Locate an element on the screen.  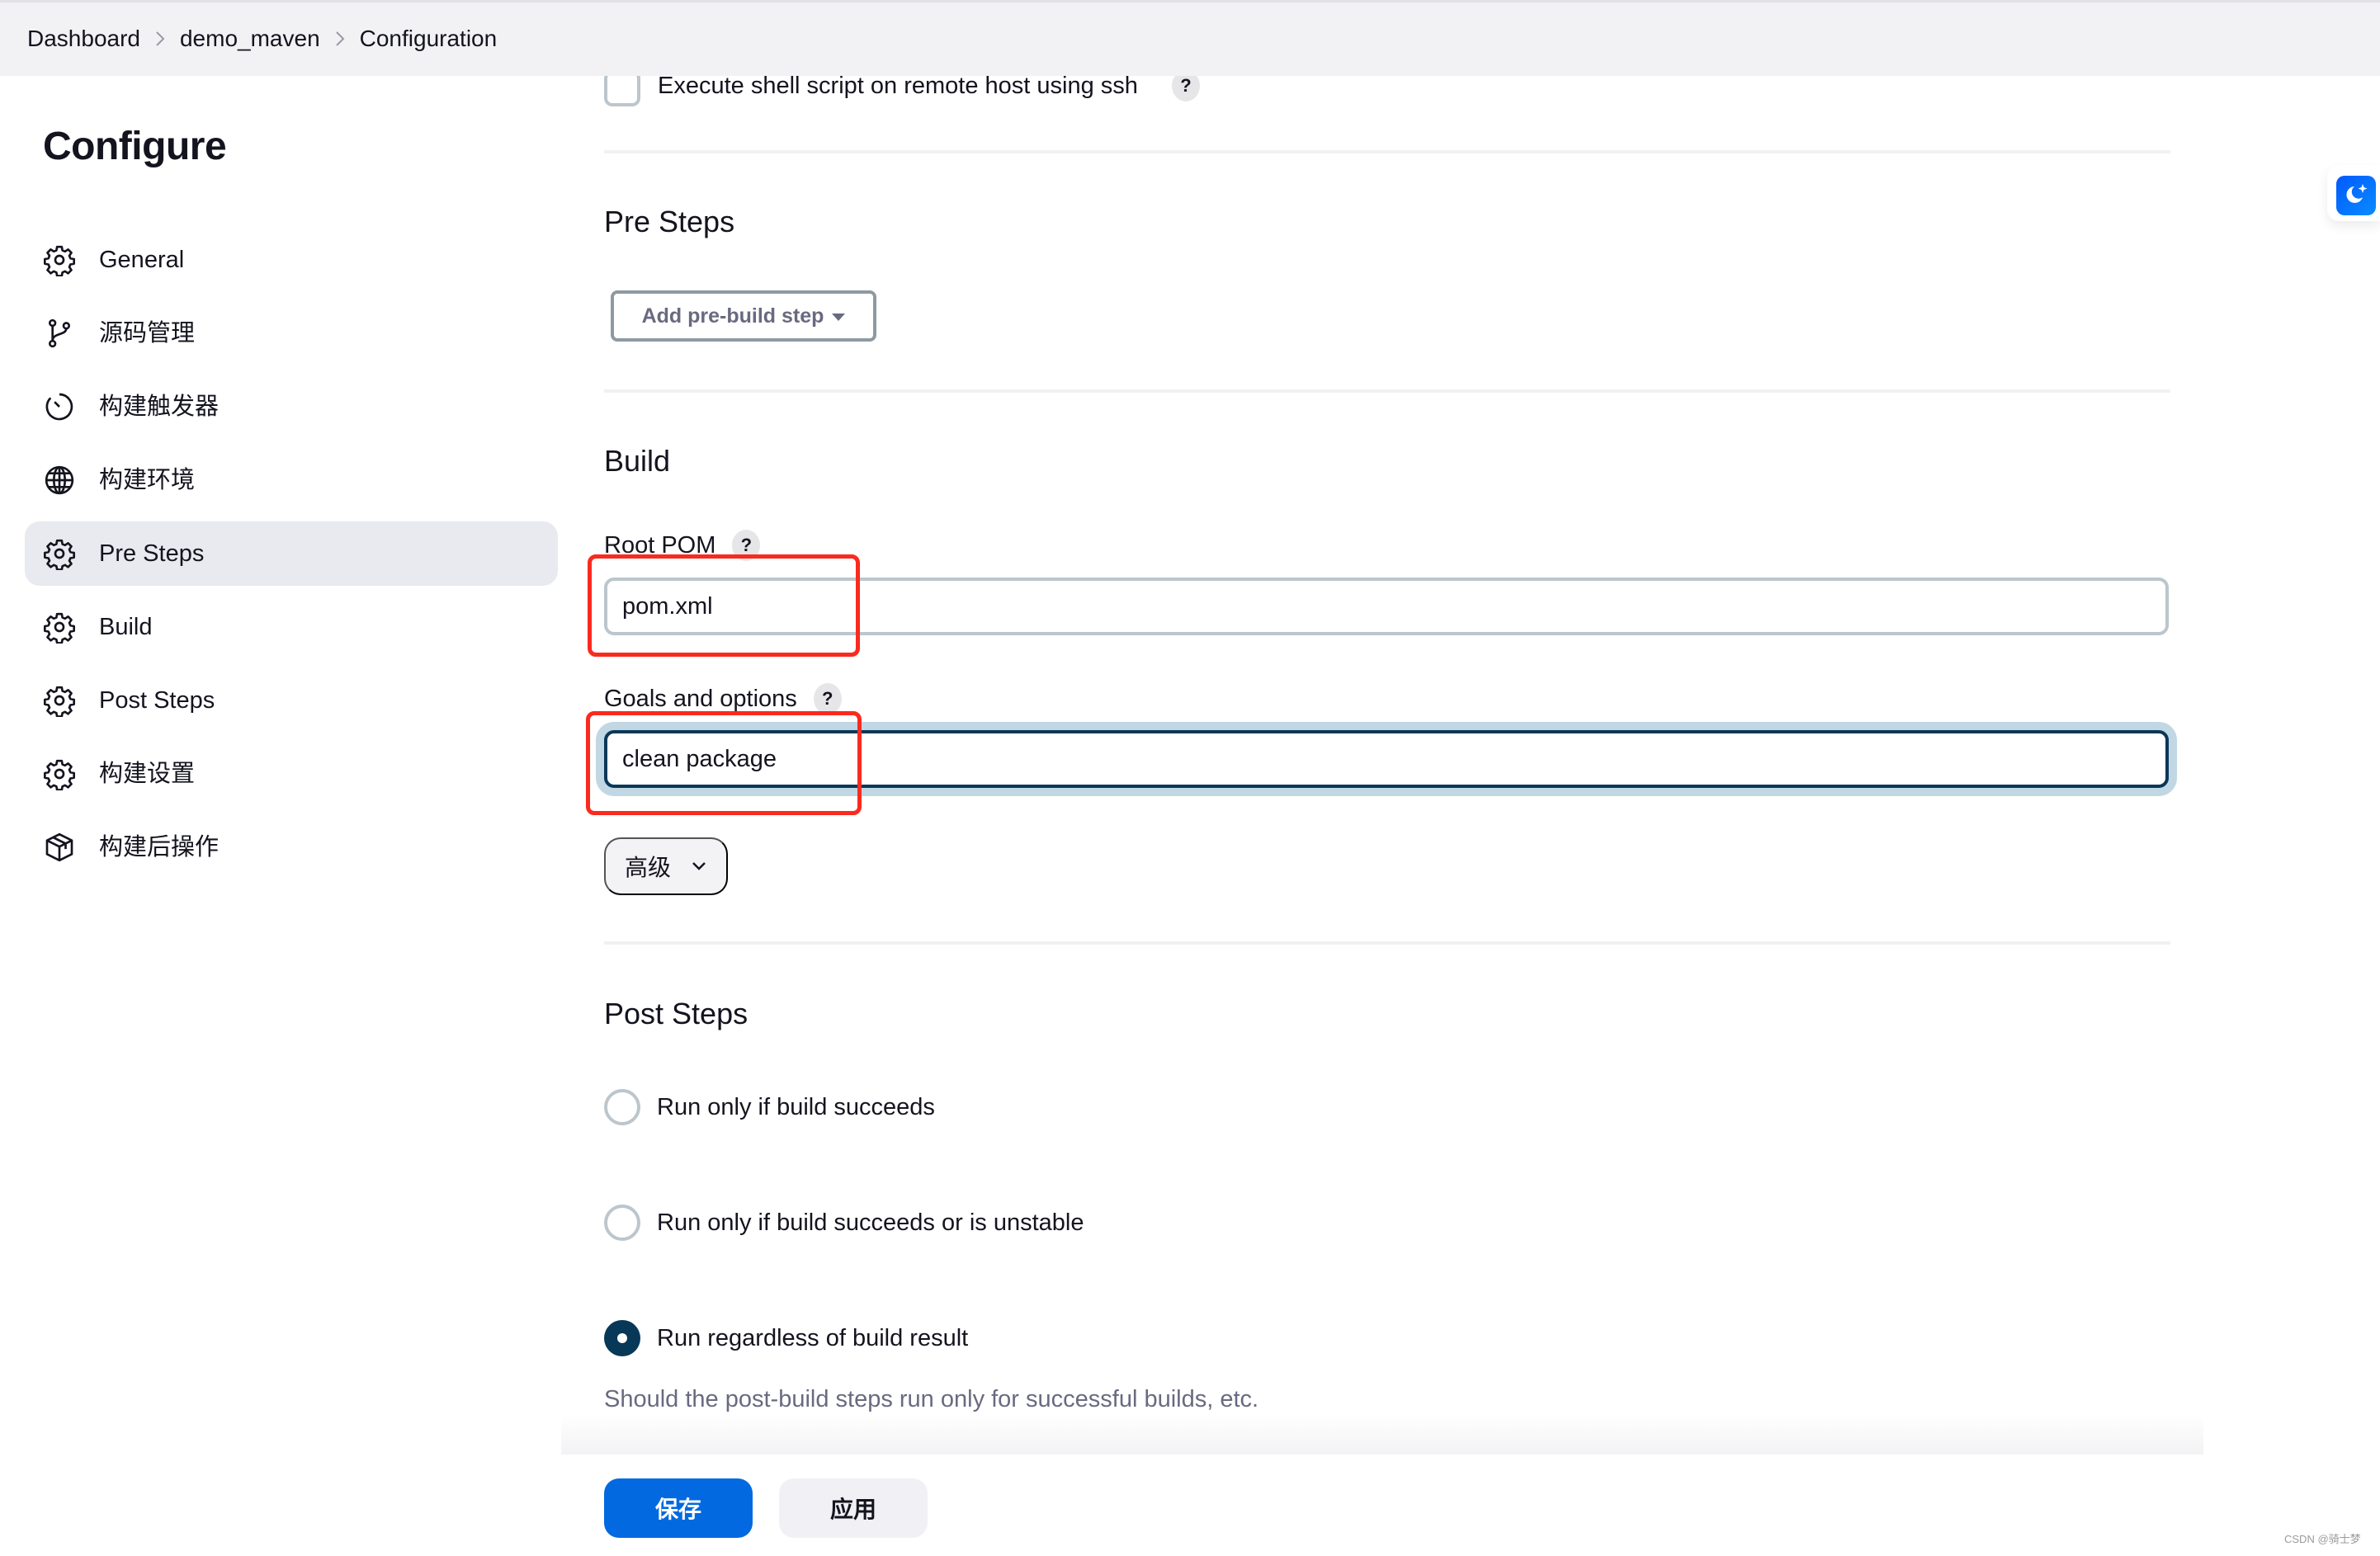
breadcrumb-configuration: Configuration is located at coordinates (429, 39).